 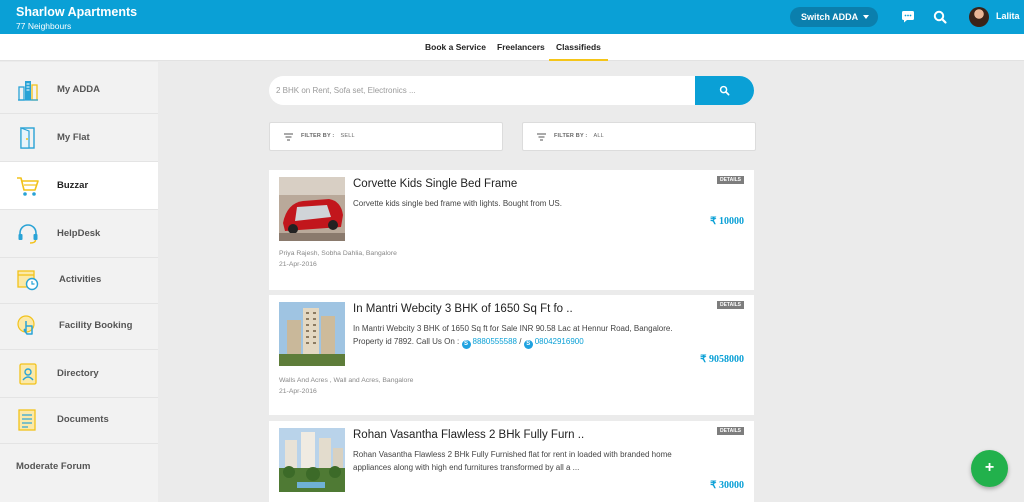 I want to click on sidebar-item-label: Documents, so click(x=83, y=419).